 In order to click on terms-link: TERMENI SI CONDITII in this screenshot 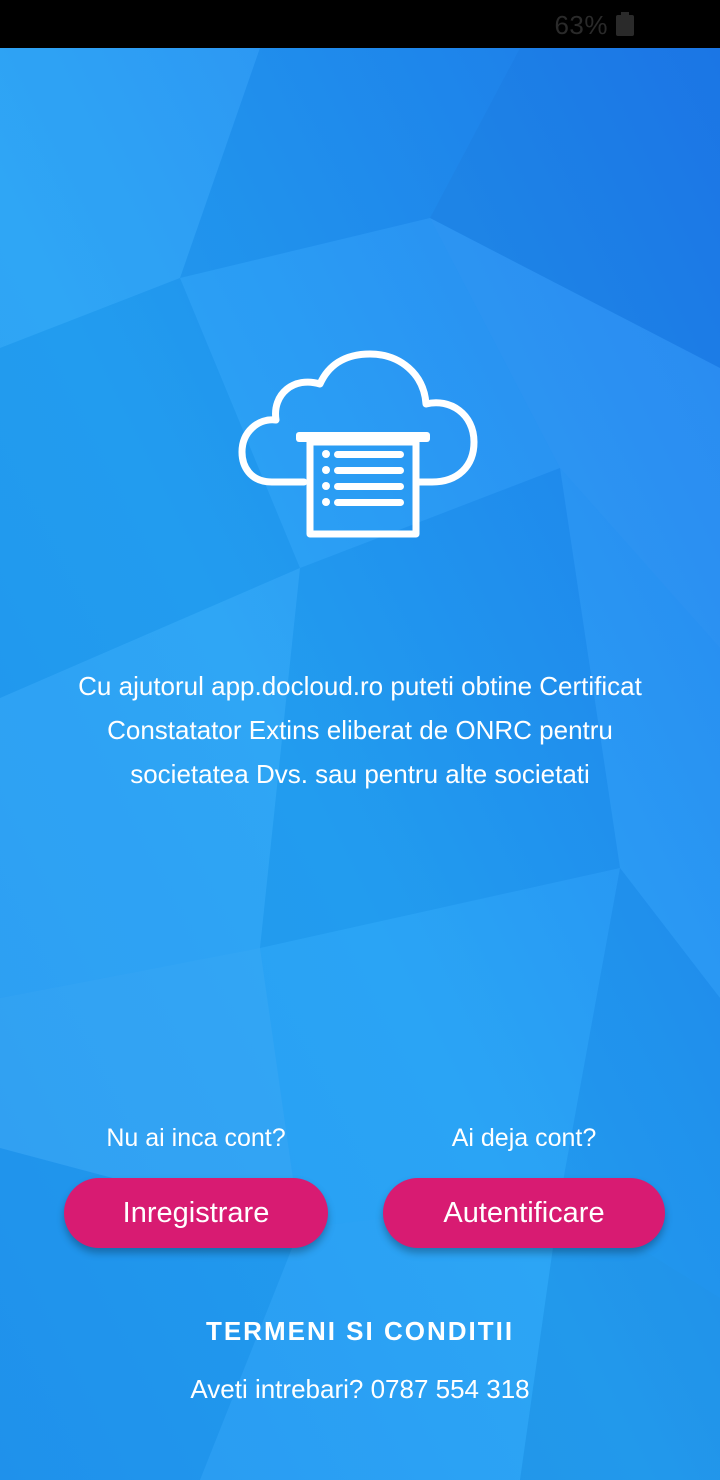, I will do `click(360, 1331)`.